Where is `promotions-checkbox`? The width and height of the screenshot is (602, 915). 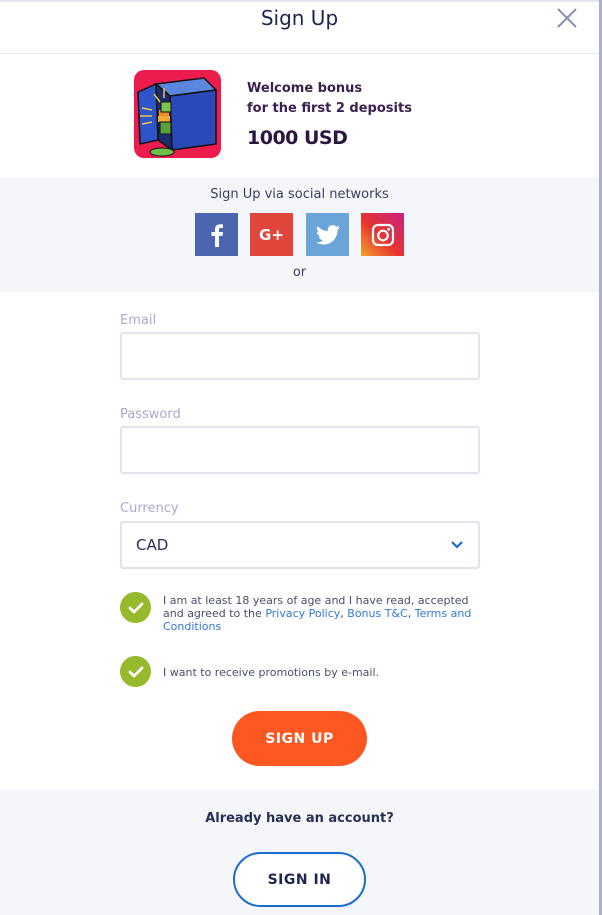
promotions-checkbox is located at coordinates (135, 671).